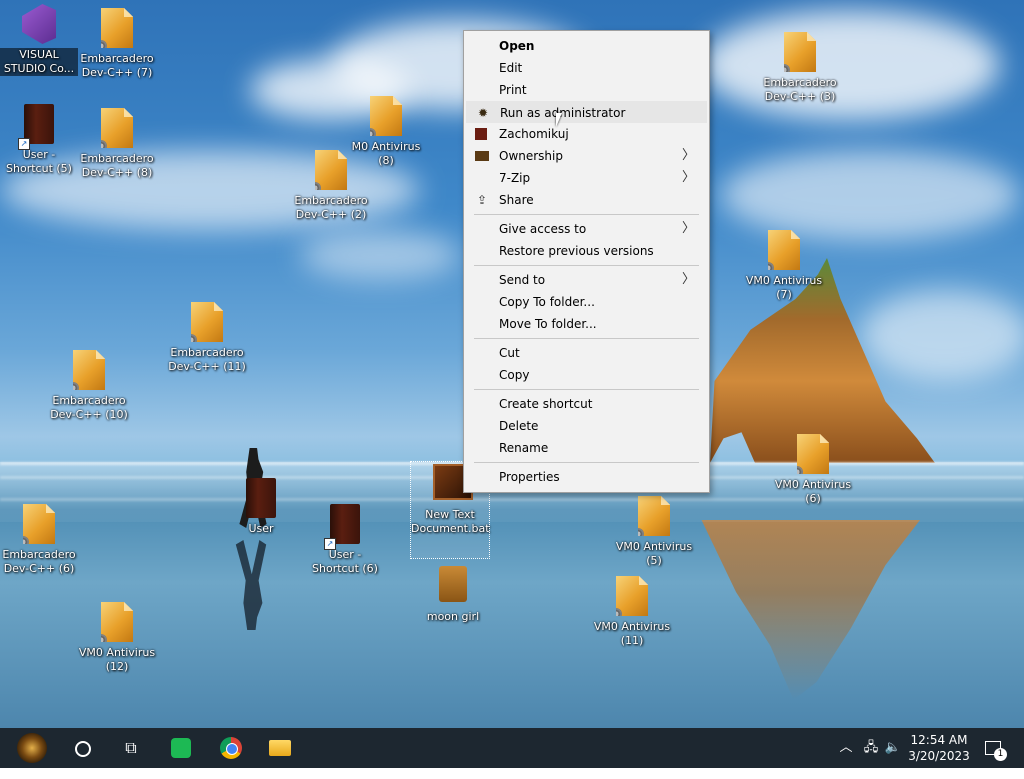 The width and height of the screenshot is (1024, 779). I want to click on menu-item-run-as-administrator: ✹ Run as administrator, so click(586, 112).